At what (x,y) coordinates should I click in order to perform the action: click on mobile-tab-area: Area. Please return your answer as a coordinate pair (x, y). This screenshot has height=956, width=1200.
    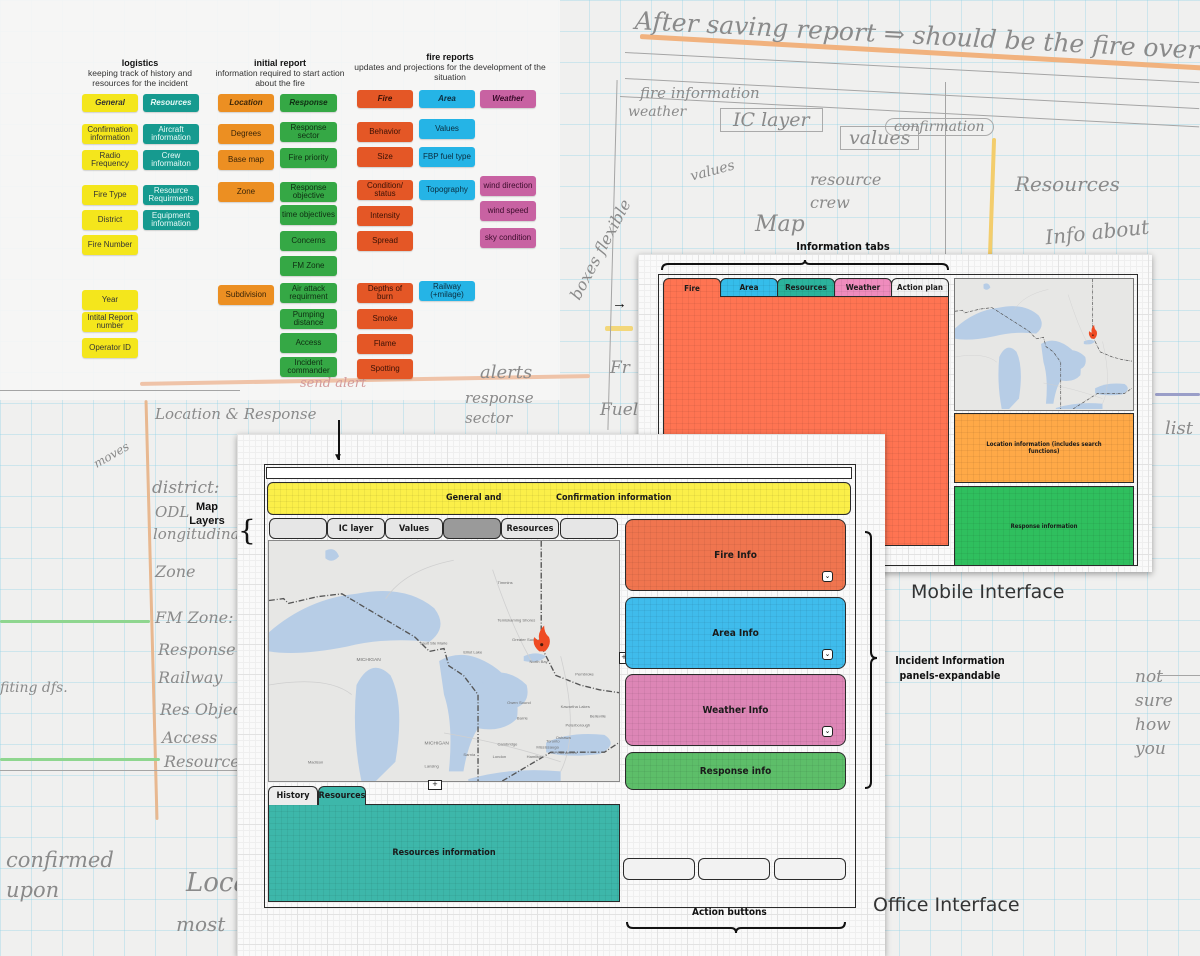
    Looking at the image, I should click on (749, 287).